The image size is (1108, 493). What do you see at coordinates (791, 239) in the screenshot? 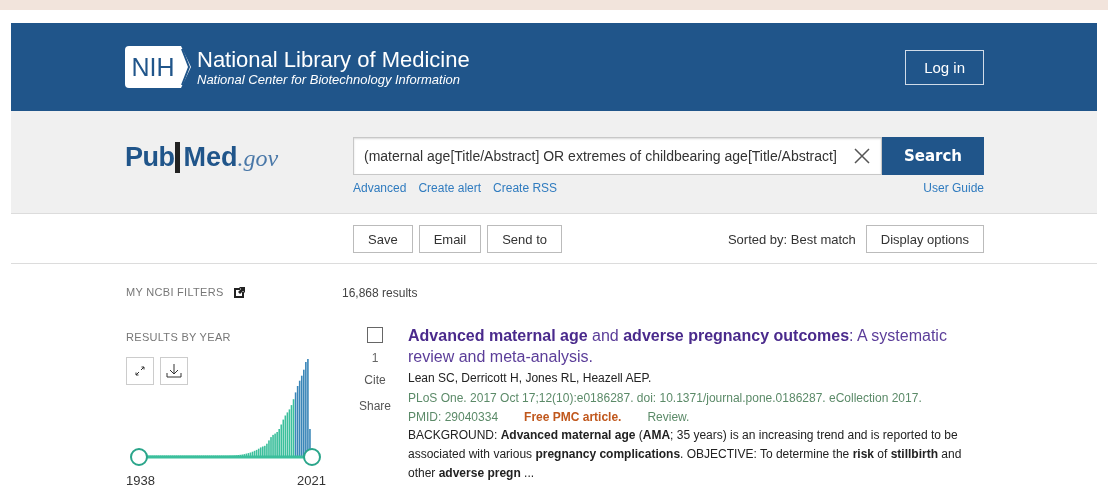
I see `sort-label: Sorted by: Best match` at bounding box center [791, 239].